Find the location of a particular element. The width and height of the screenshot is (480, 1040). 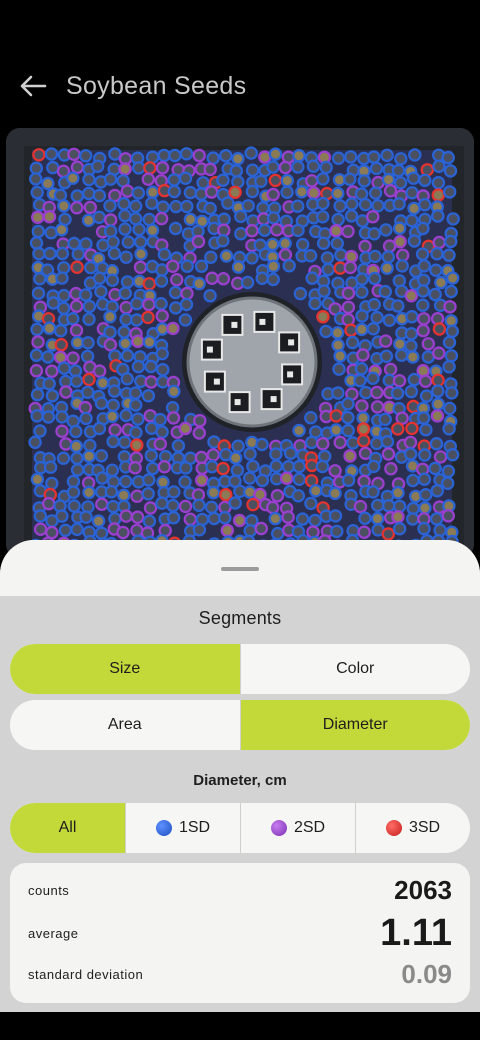

top-bar: Soybean Seeds is located at coordinates (240, 86).